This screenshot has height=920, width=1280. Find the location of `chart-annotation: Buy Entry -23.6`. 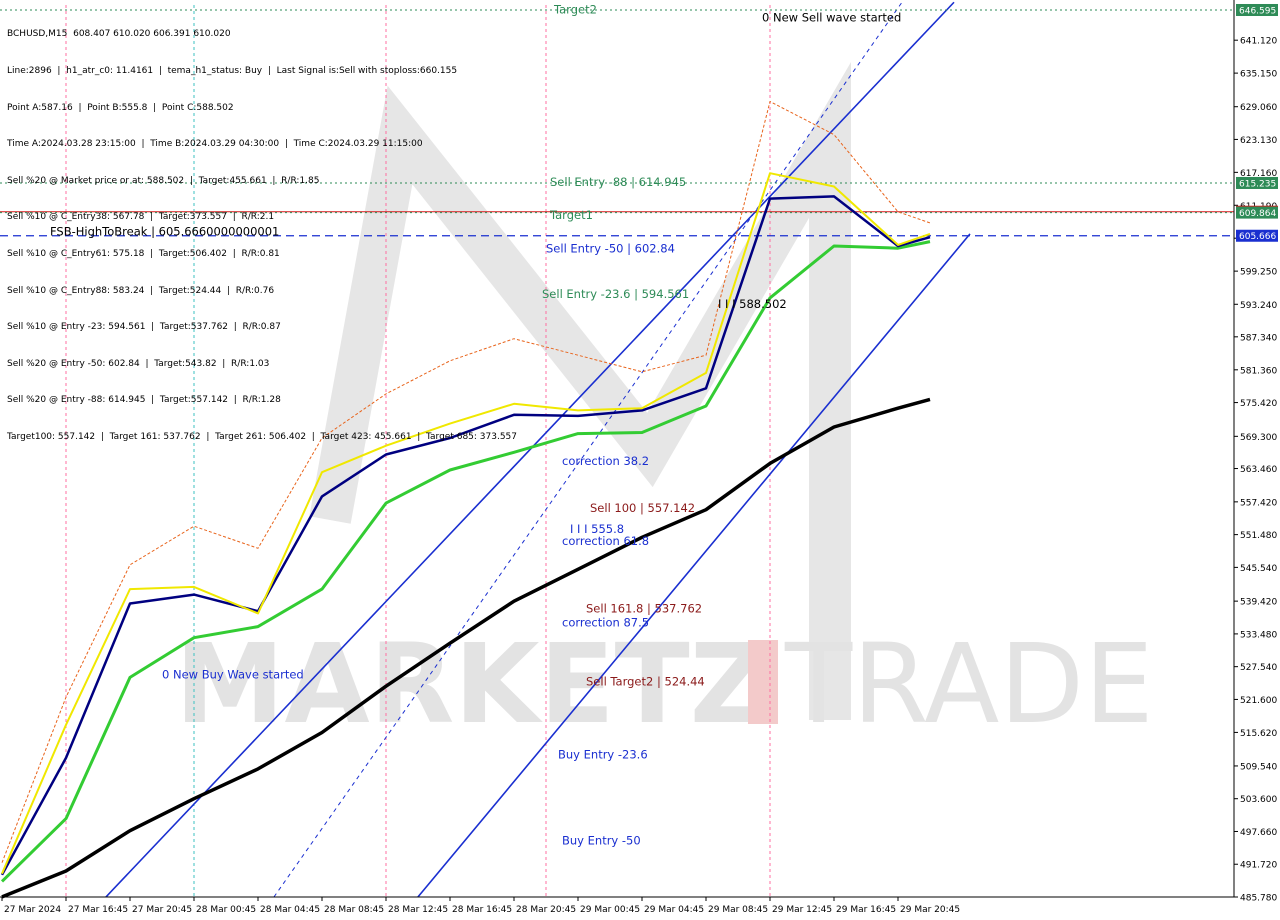

chart-annotation: Buy Entry -23.6 is located at coordinates (603, 754).